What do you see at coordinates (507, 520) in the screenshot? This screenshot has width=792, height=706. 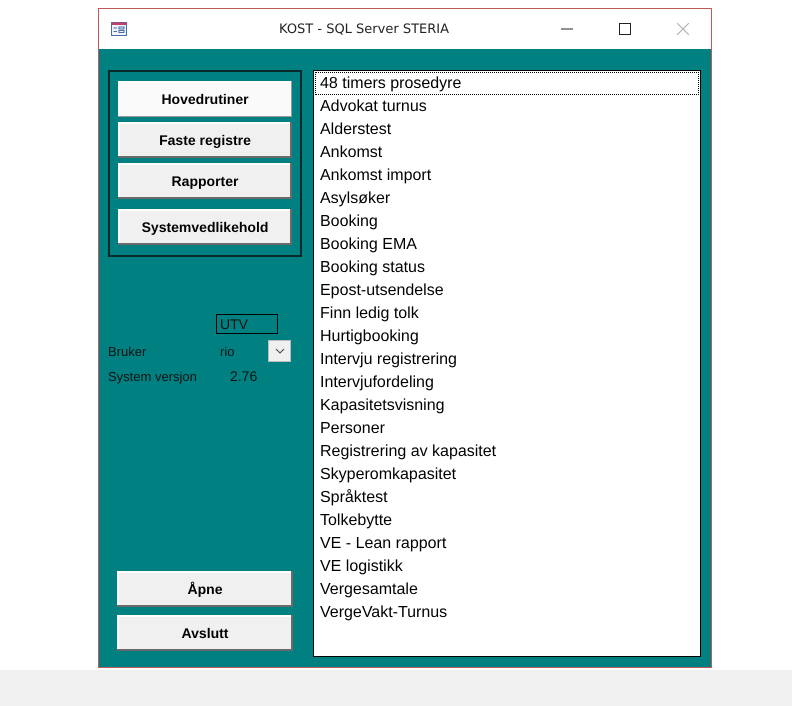 I see `list-item: Tolkebytte` at bounding box center [507, 520].